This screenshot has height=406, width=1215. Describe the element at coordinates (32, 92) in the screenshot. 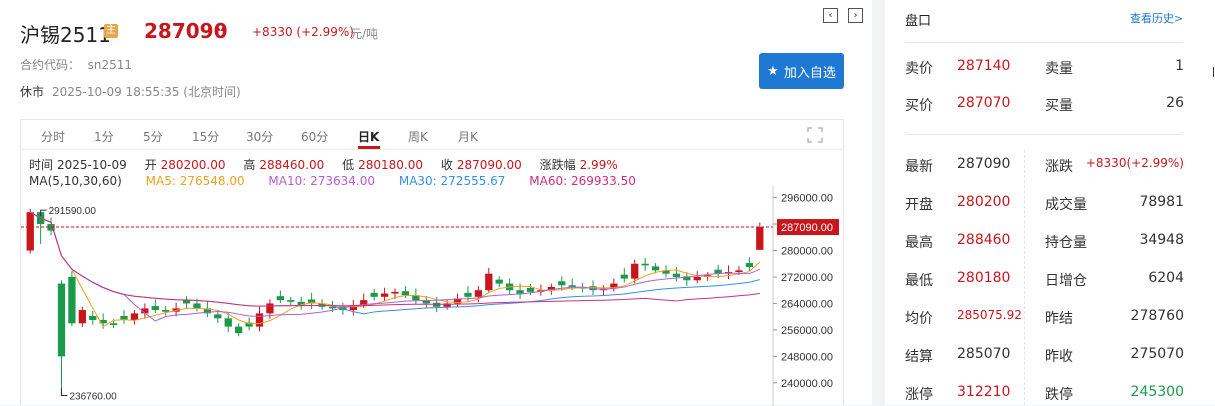

I see `market-status: 休市` at that location.